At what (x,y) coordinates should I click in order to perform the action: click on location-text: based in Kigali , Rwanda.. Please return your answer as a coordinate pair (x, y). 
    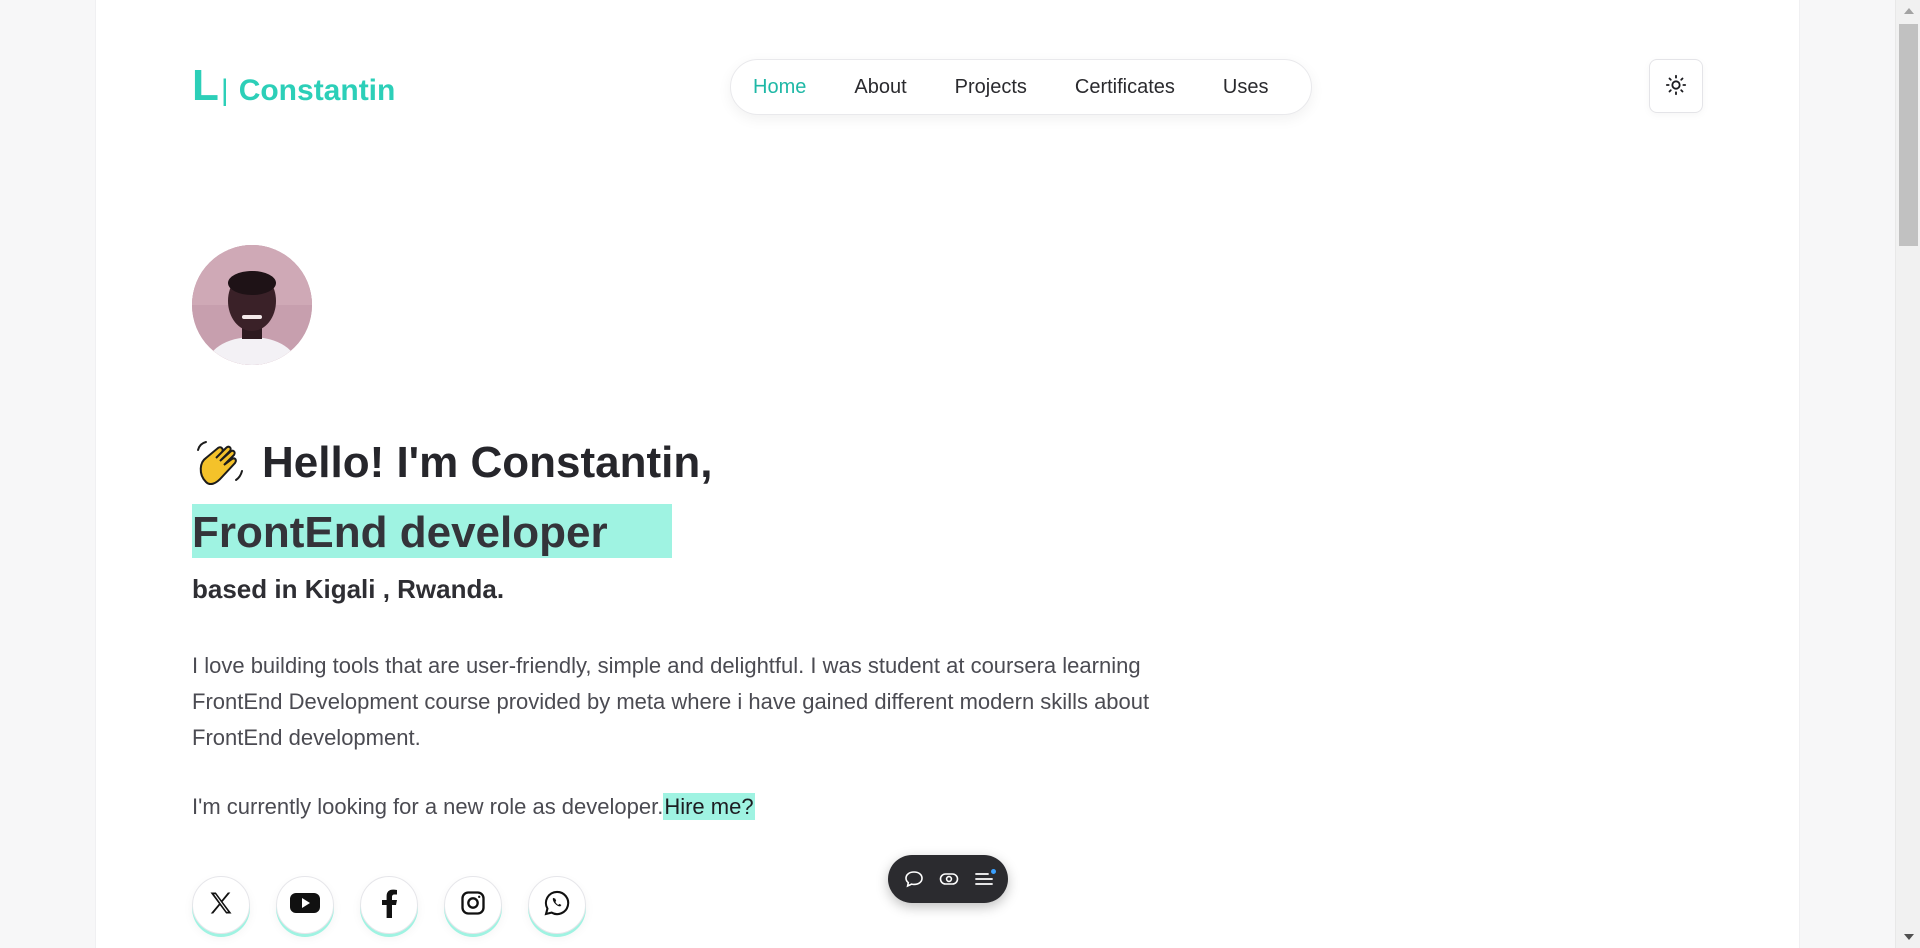
    Looking at the image, I should click on (348, 589).